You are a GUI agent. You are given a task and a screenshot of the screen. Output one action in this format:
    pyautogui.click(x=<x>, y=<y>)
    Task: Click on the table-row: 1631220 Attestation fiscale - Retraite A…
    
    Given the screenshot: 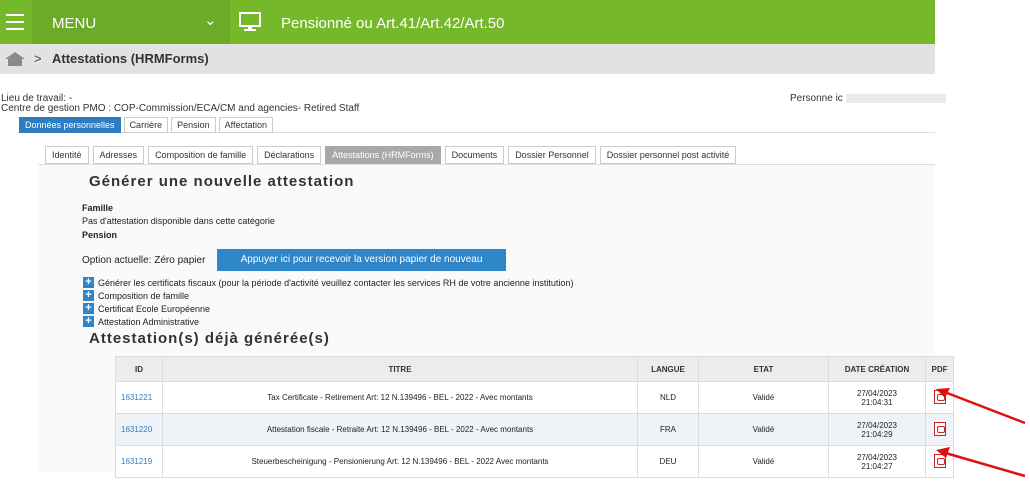 What is the action you would take?
    pyautogui.click(x=534, y=429)
    